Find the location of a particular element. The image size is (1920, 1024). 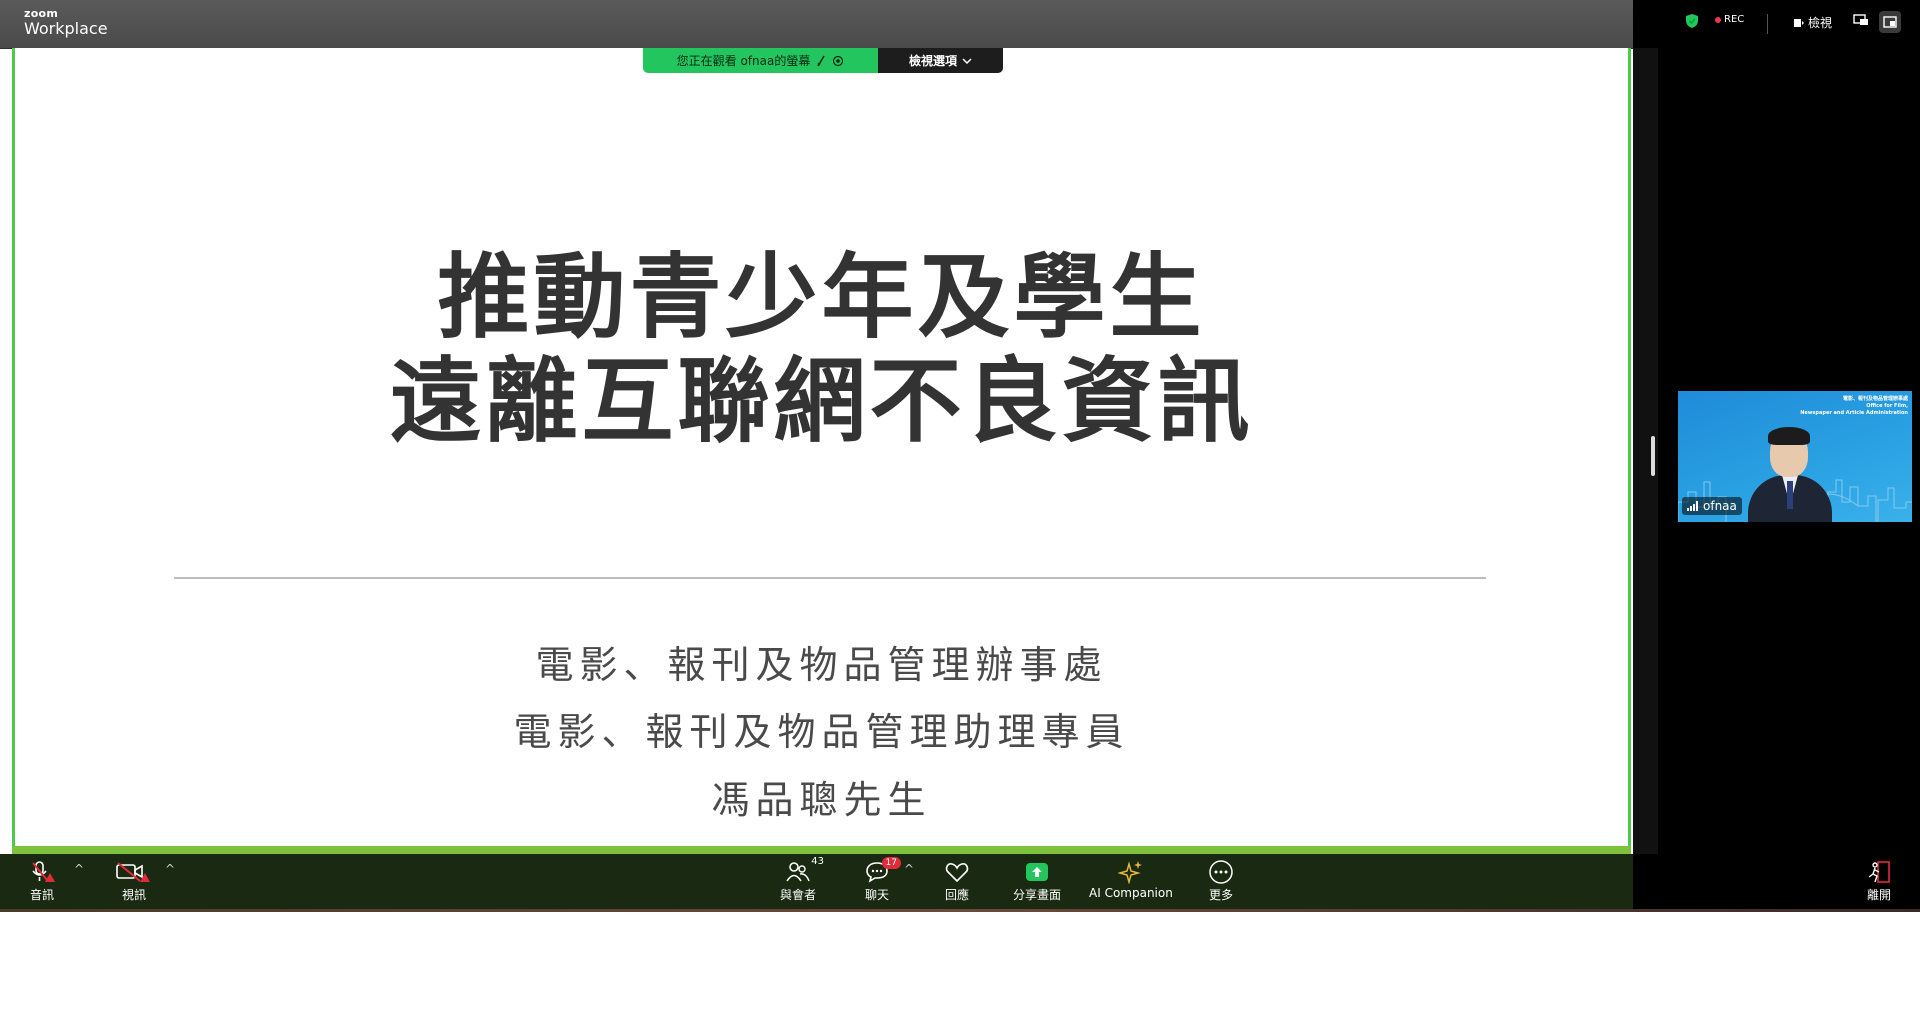

leave-icon is located at coordinates (1879, 872).